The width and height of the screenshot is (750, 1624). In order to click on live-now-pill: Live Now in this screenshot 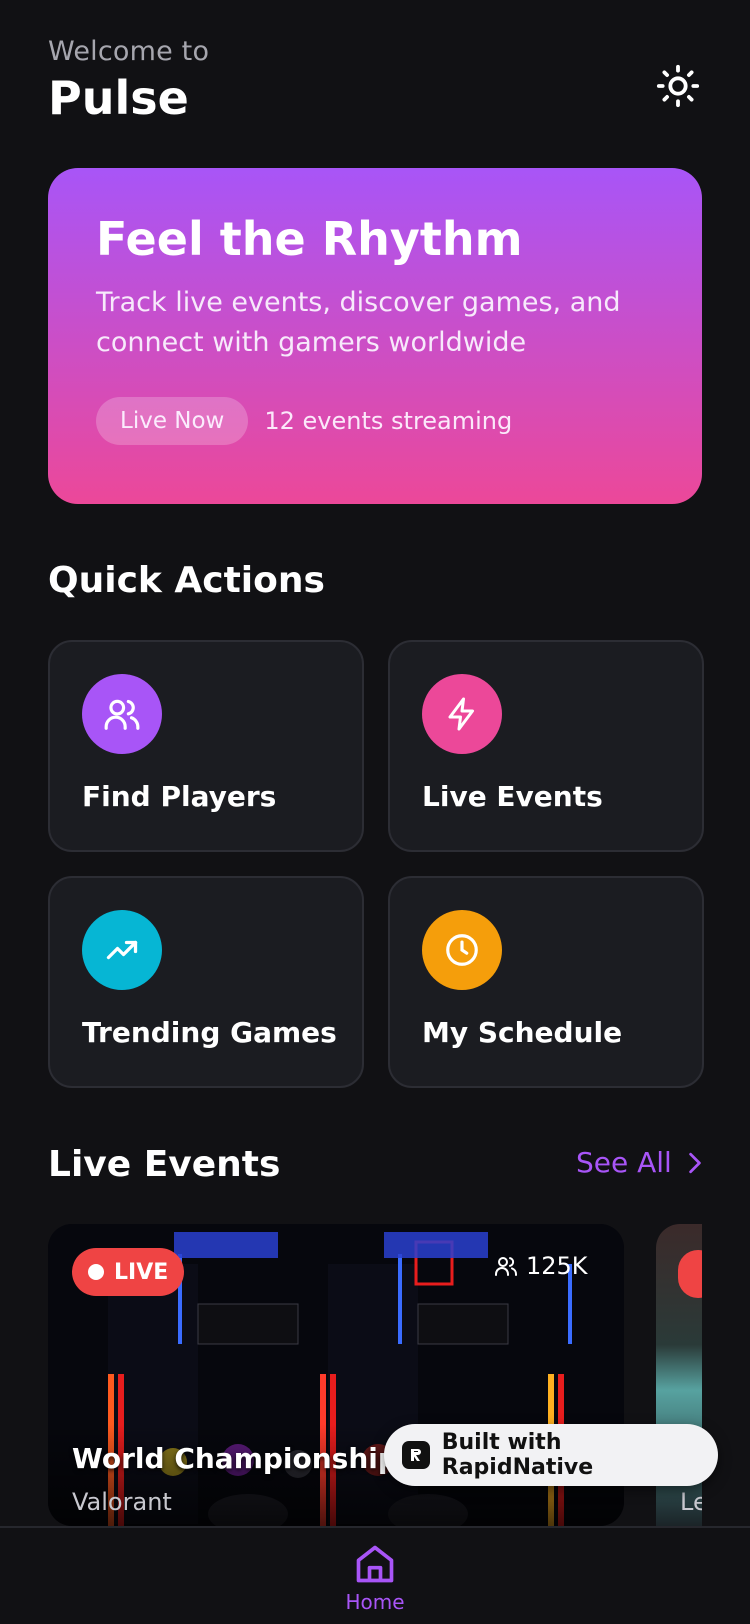, I will do `click(172, 421)`.